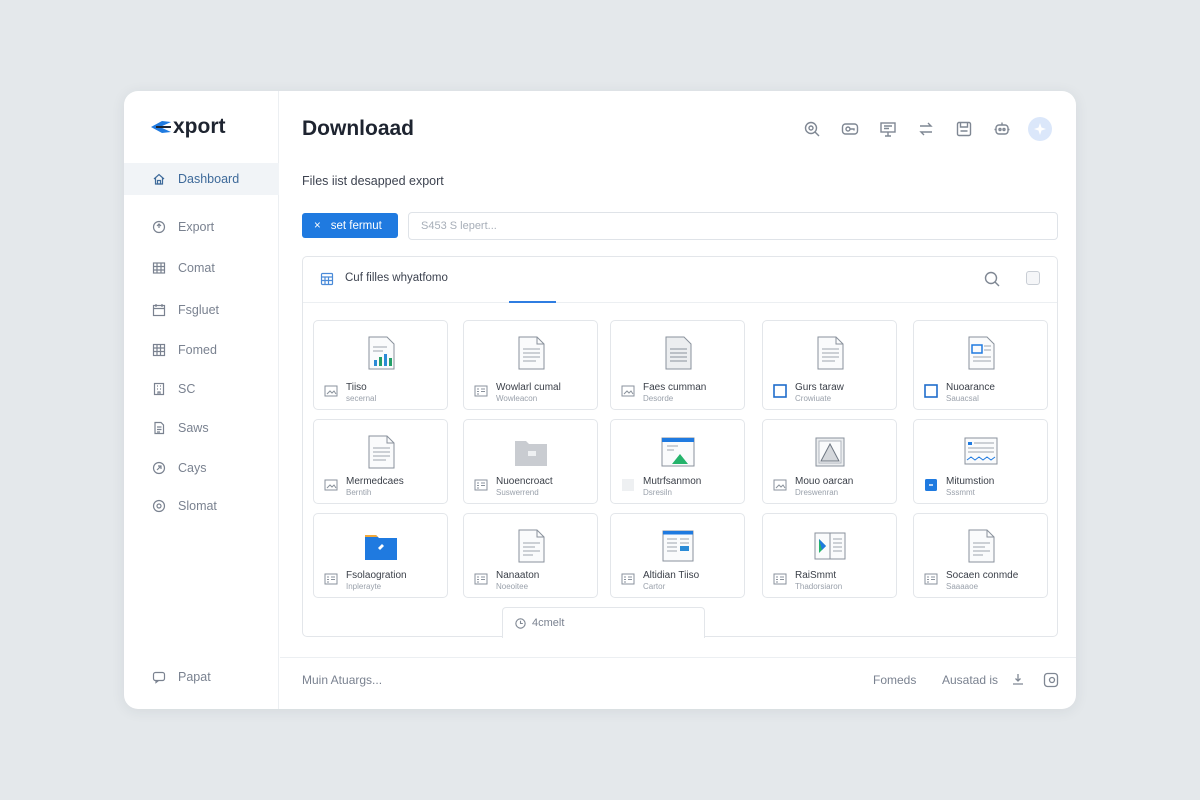 The image size is (1200, 800). I want to click on table-window-icon, so click(678, 546).